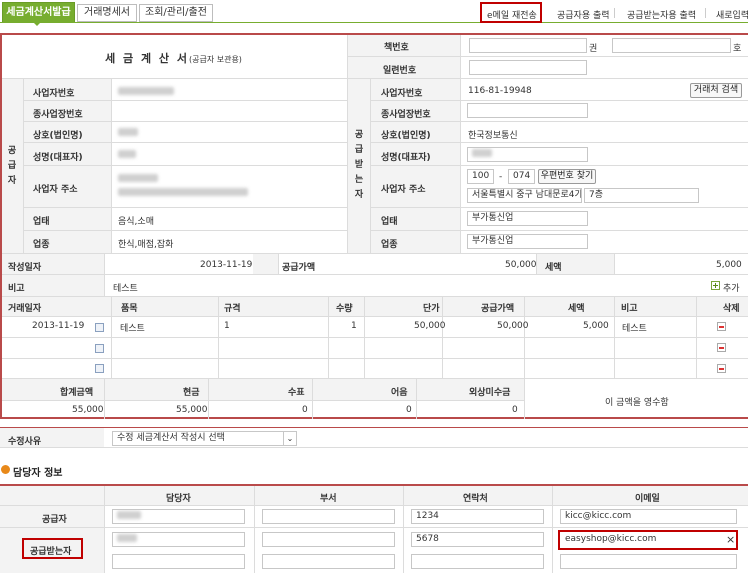  Describe the element at coordinates (51, 552) in the screenshot. I see `contact-receiver-label: 공급받는자` at that location.